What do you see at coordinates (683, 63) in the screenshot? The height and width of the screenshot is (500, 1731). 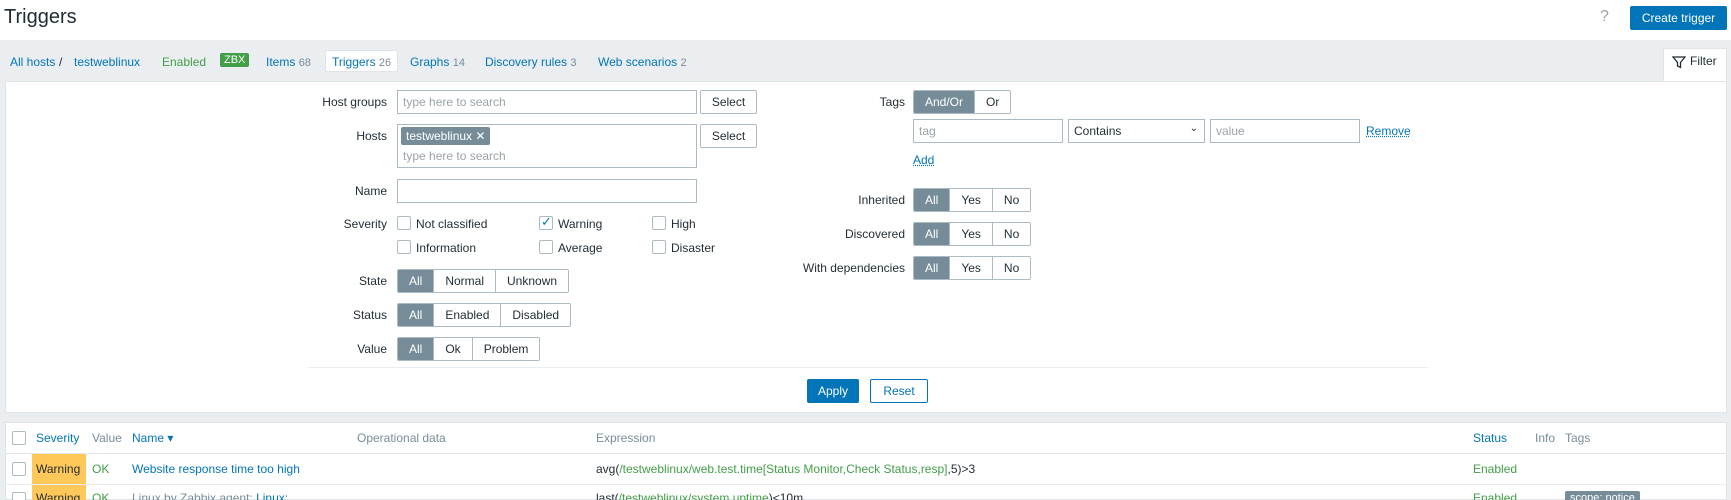 I see `web-count: 2` at bounding box center [683, 63].